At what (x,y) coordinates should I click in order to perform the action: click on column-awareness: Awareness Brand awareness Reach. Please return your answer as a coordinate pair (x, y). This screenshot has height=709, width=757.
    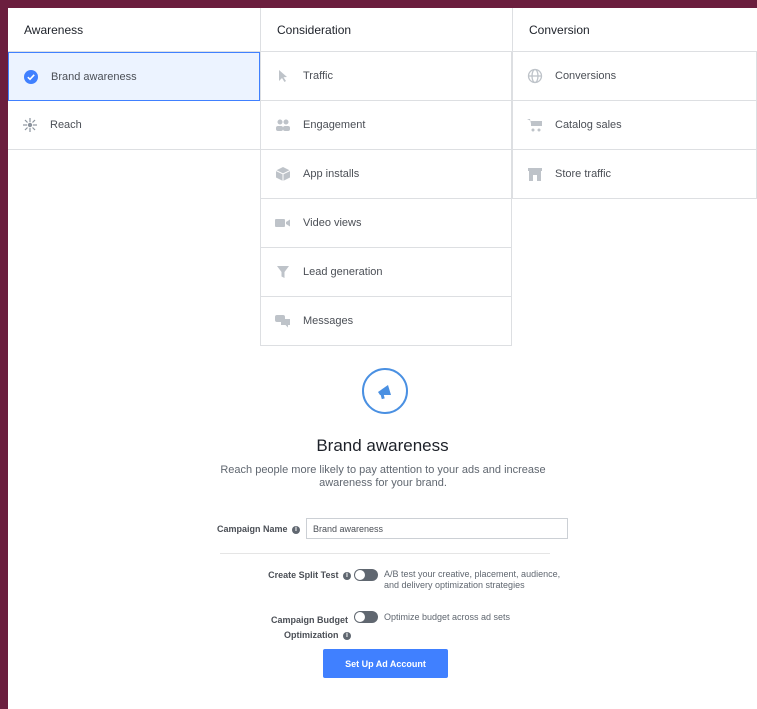
    Looking at the image, I should click on (134, 79).